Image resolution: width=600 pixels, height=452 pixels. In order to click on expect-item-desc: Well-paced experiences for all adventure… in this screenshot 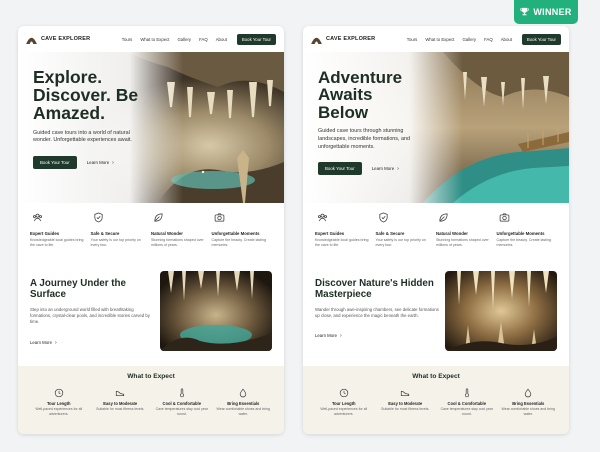, I will do `click(59, 411)`.